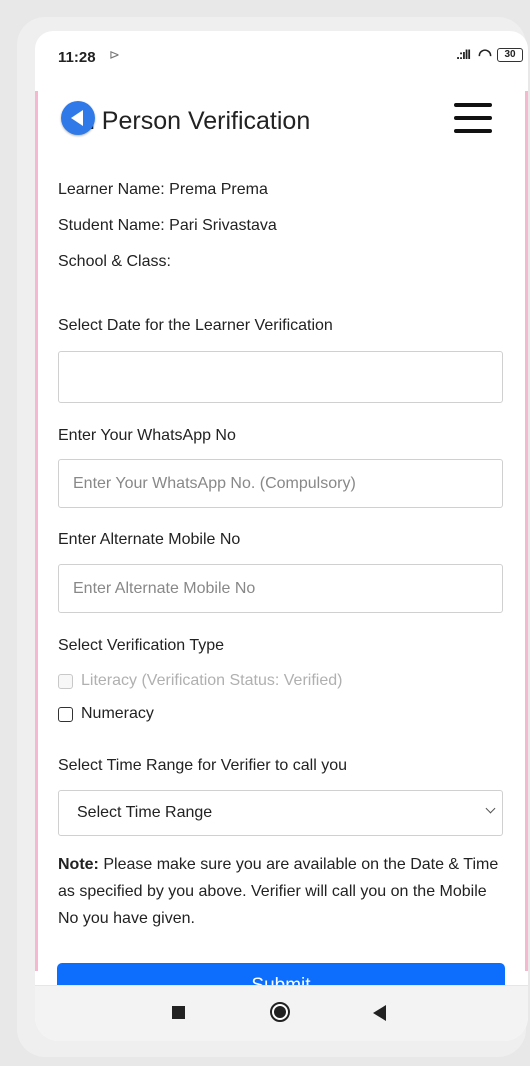  I want to click on page-header: In Person Verification, so click(281, 126).